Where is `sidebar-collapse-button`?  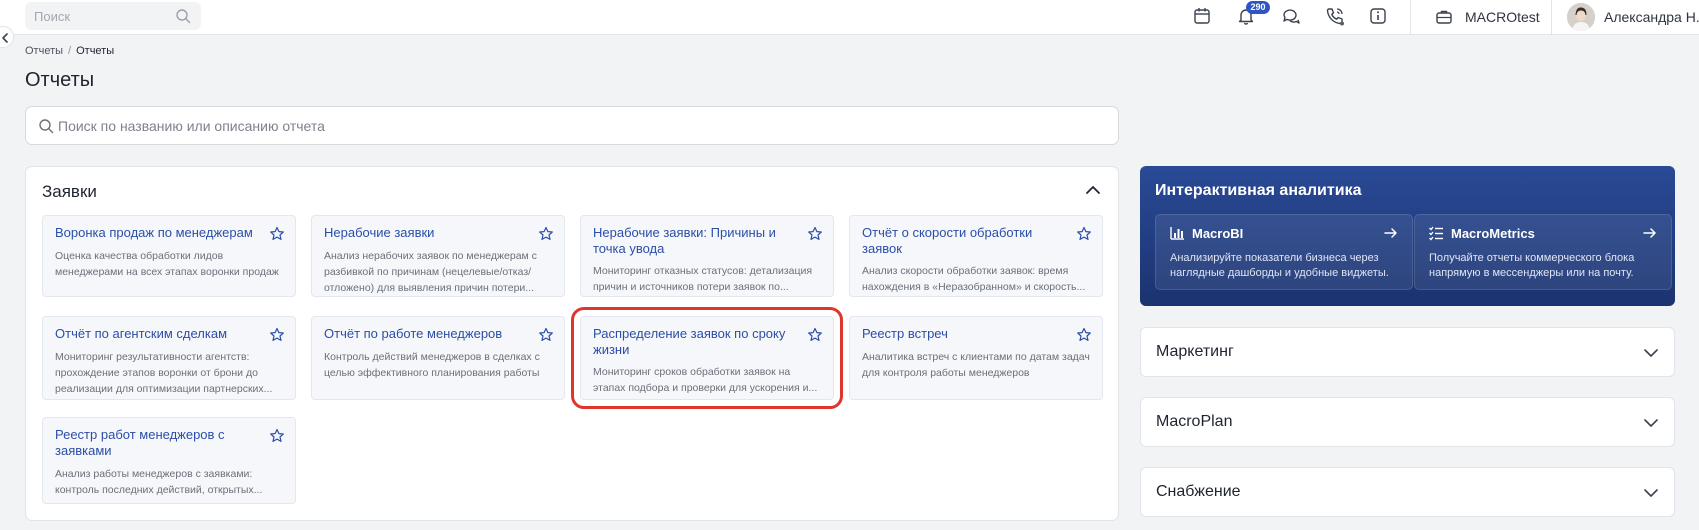 sidebar-collapse-button is located at coordinates (7, 37).